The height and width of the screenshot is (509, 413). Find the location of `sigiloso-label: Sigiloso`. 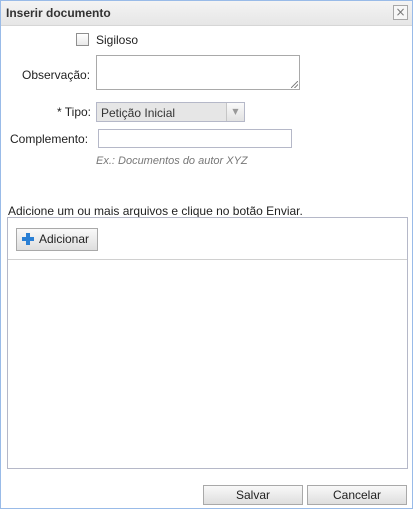

sigiloso-label: Sigiloso is located at coordinates (117, 40).